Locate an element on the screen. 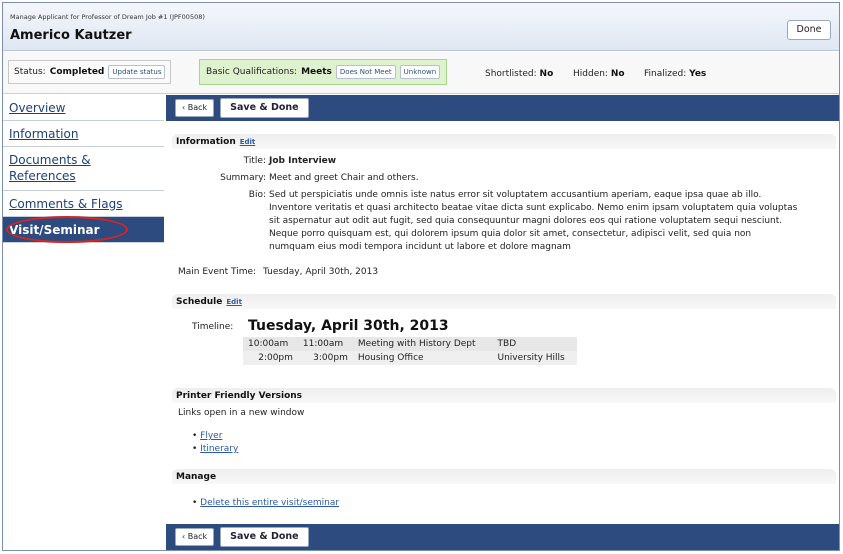 The height and width of the screenshot is (554, 843). end-time: 11:00am is located at coordinates (323, 344).